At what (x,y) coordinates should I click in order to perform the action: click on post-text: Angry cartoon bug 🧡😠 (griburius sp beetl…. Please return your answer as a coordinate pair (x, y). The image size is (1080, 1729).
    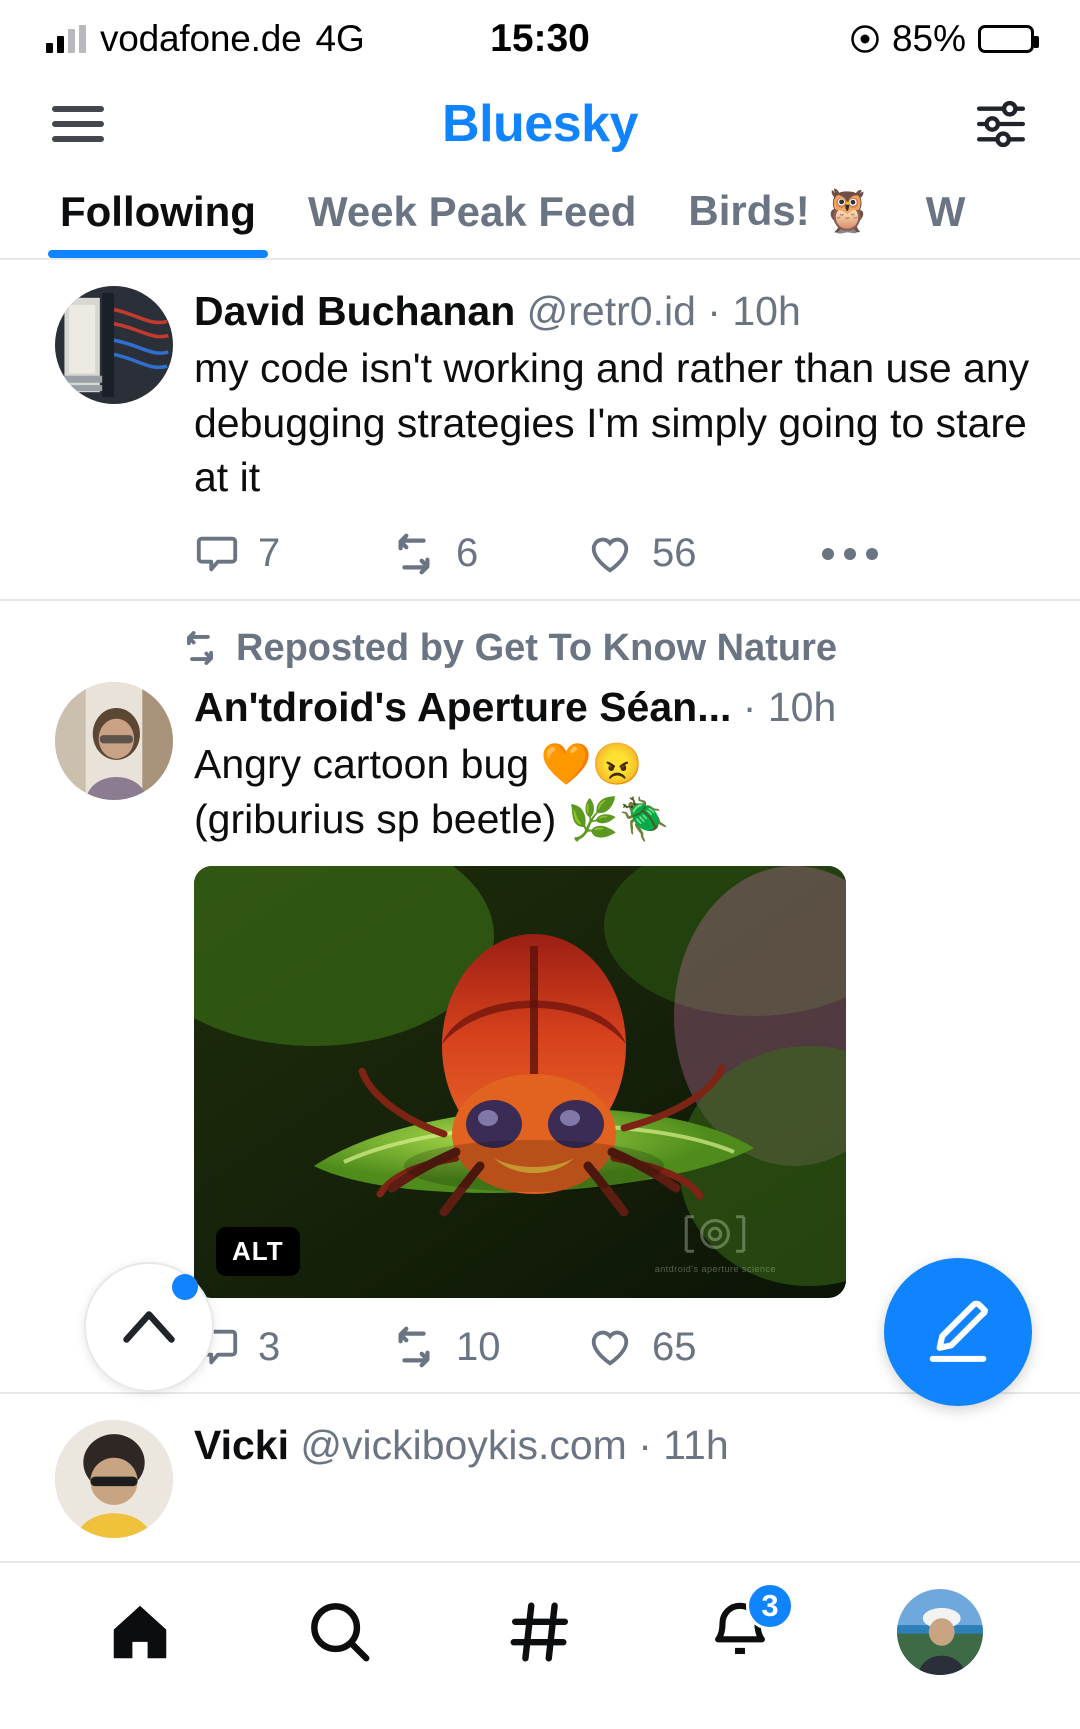
    Looking at the image, I should click on (432, 791).